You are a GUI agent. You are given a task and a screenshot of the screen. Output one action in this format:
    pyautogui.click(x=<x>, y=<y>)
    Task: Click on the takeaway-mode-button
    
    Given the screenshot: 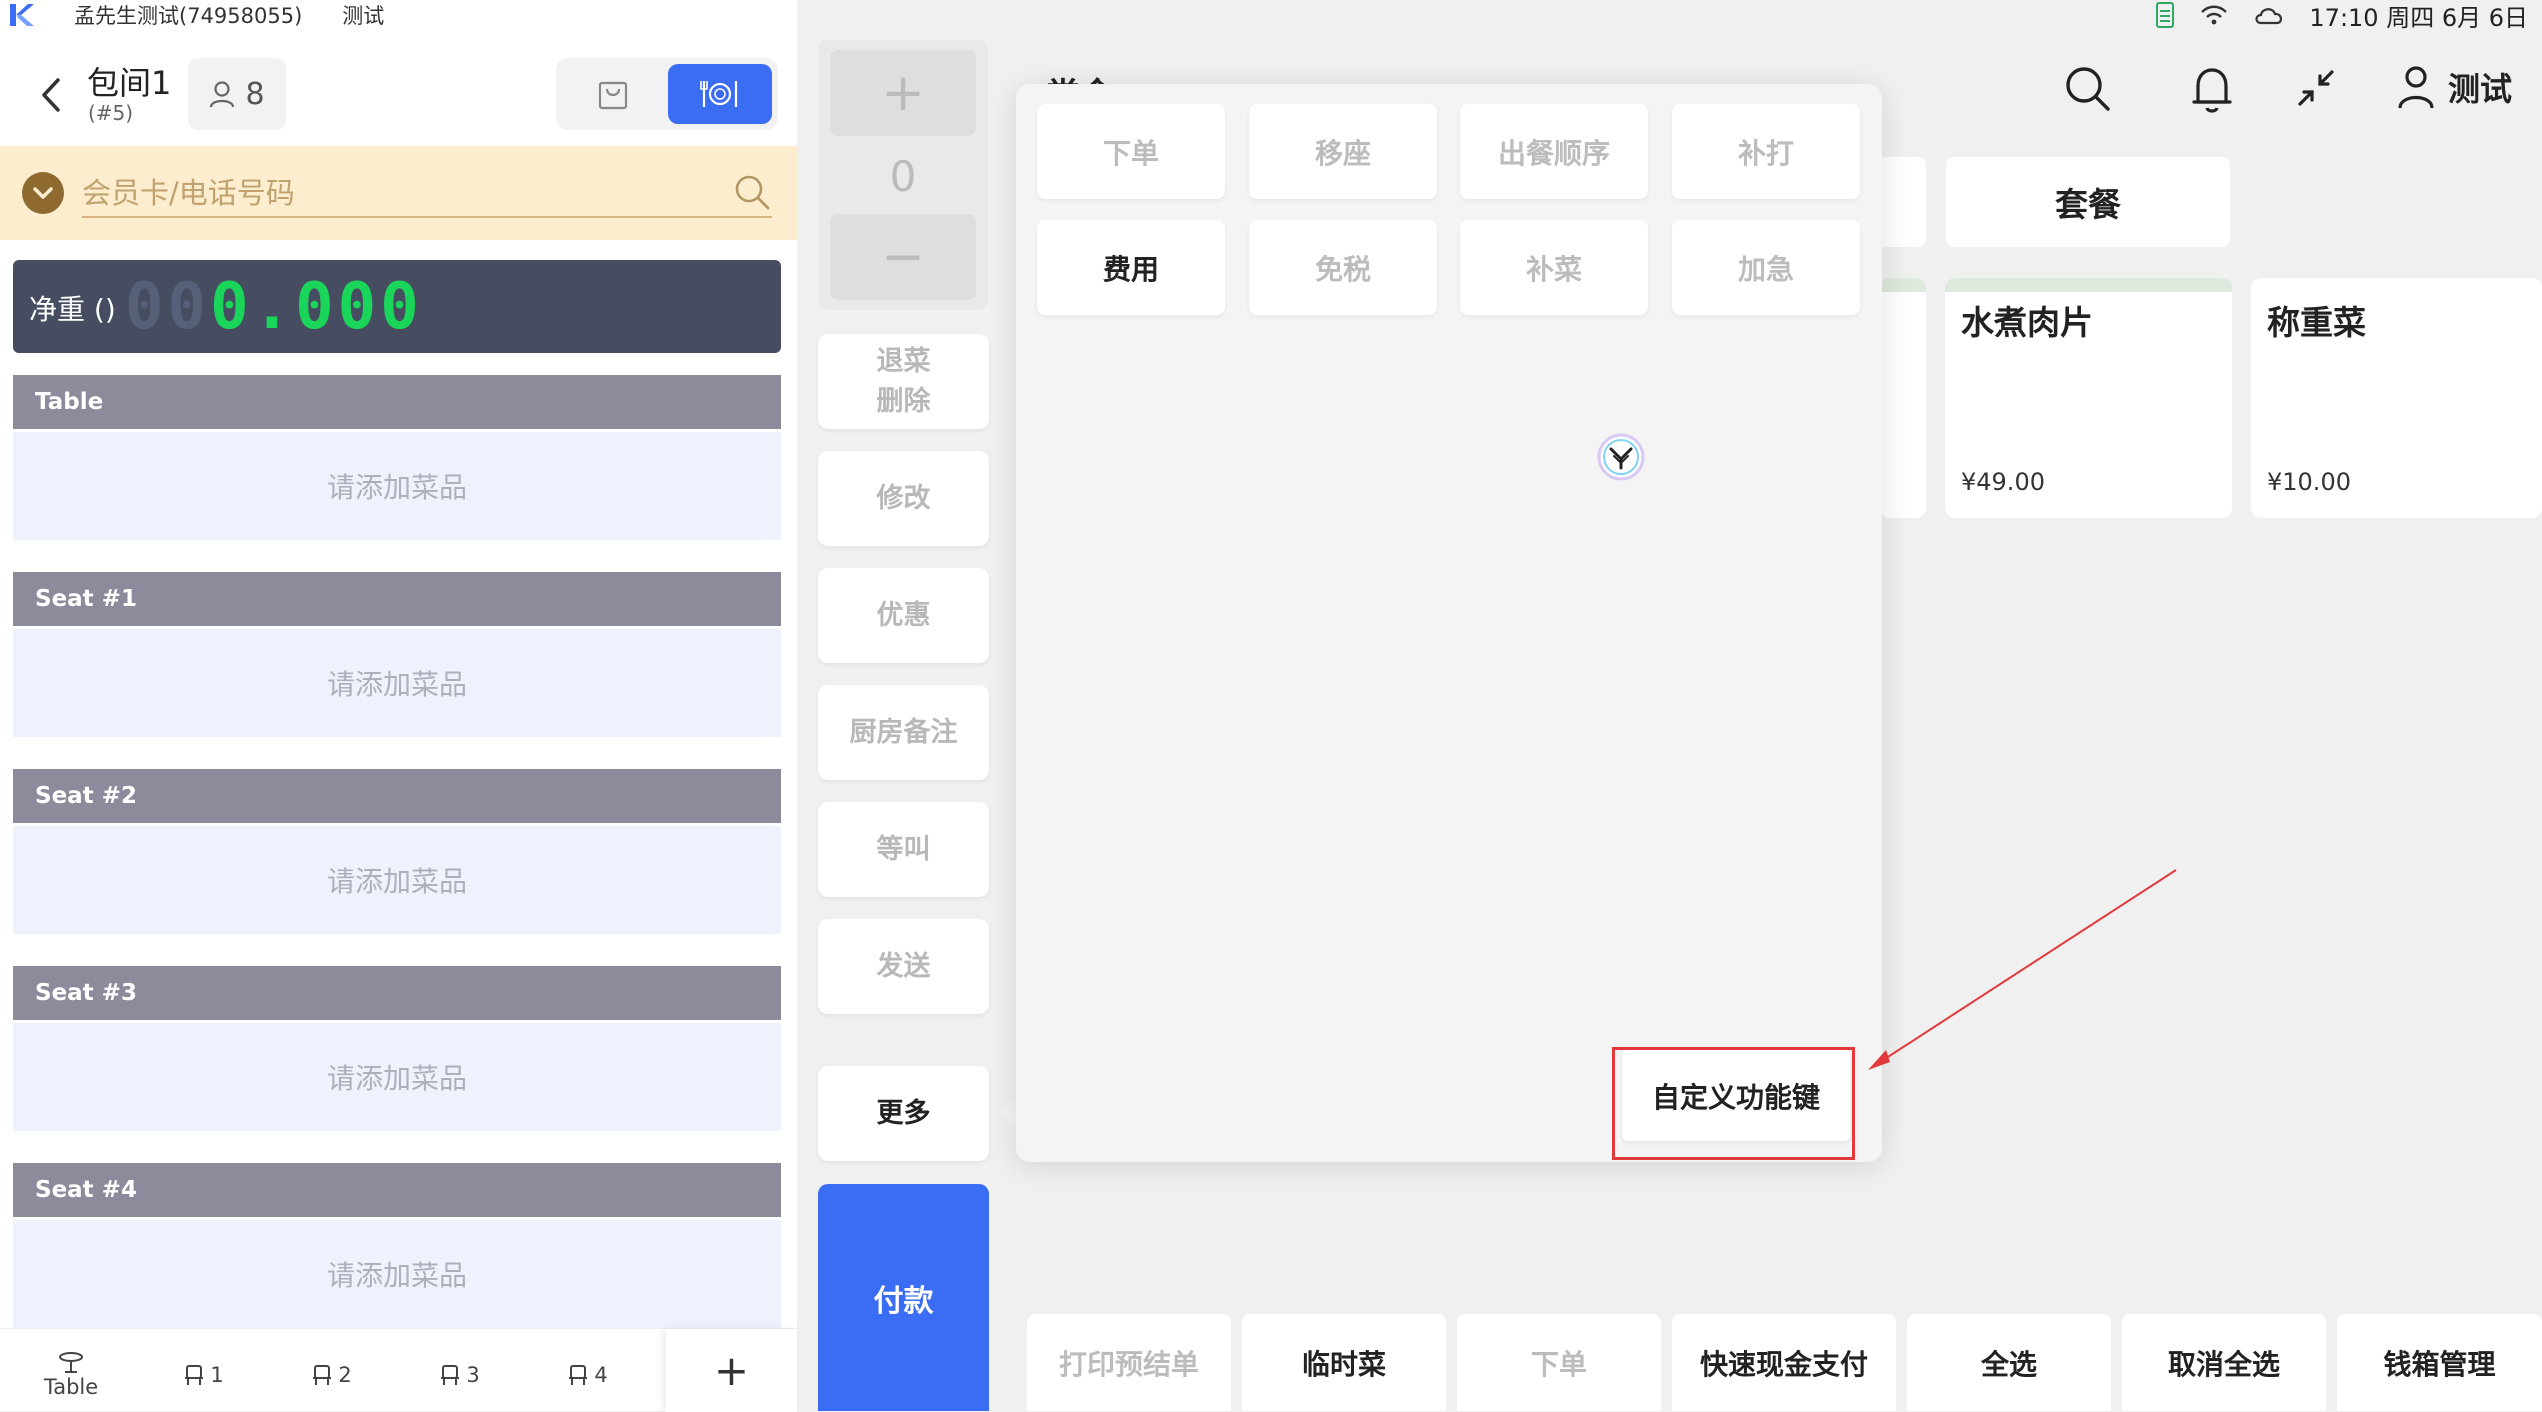 What is the action you would take?
    pyautogui.click(x=613, y=94)
    